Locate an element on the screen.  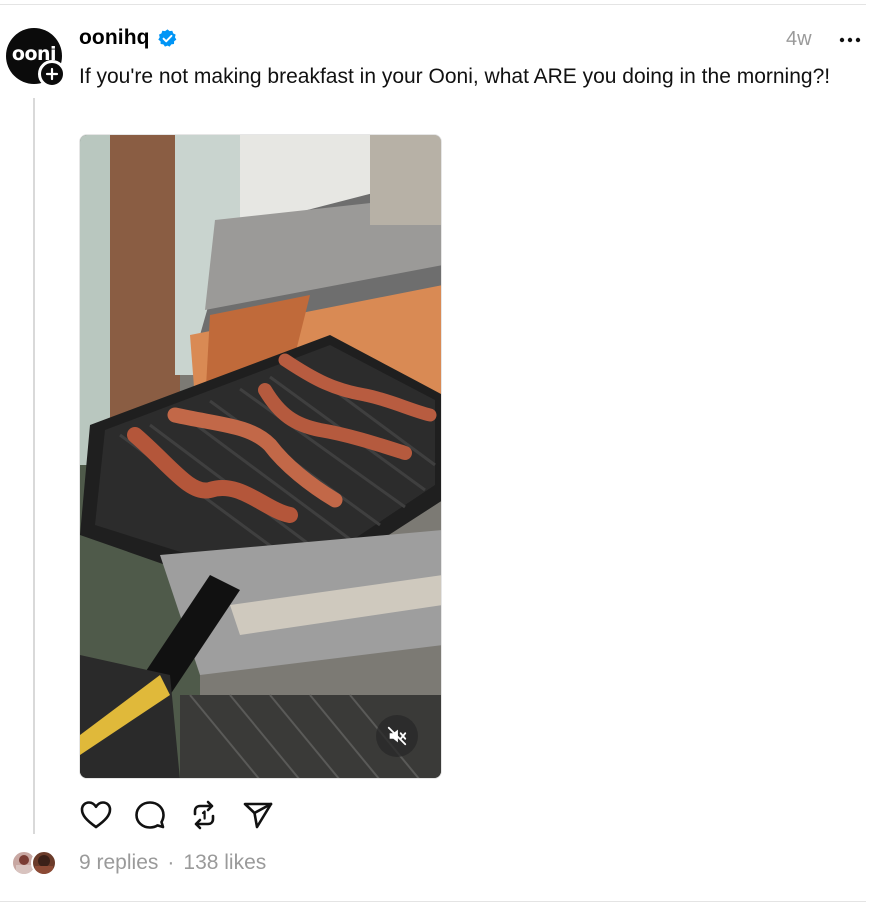
muted-speaker-icon is located at coordinates (397, 736).